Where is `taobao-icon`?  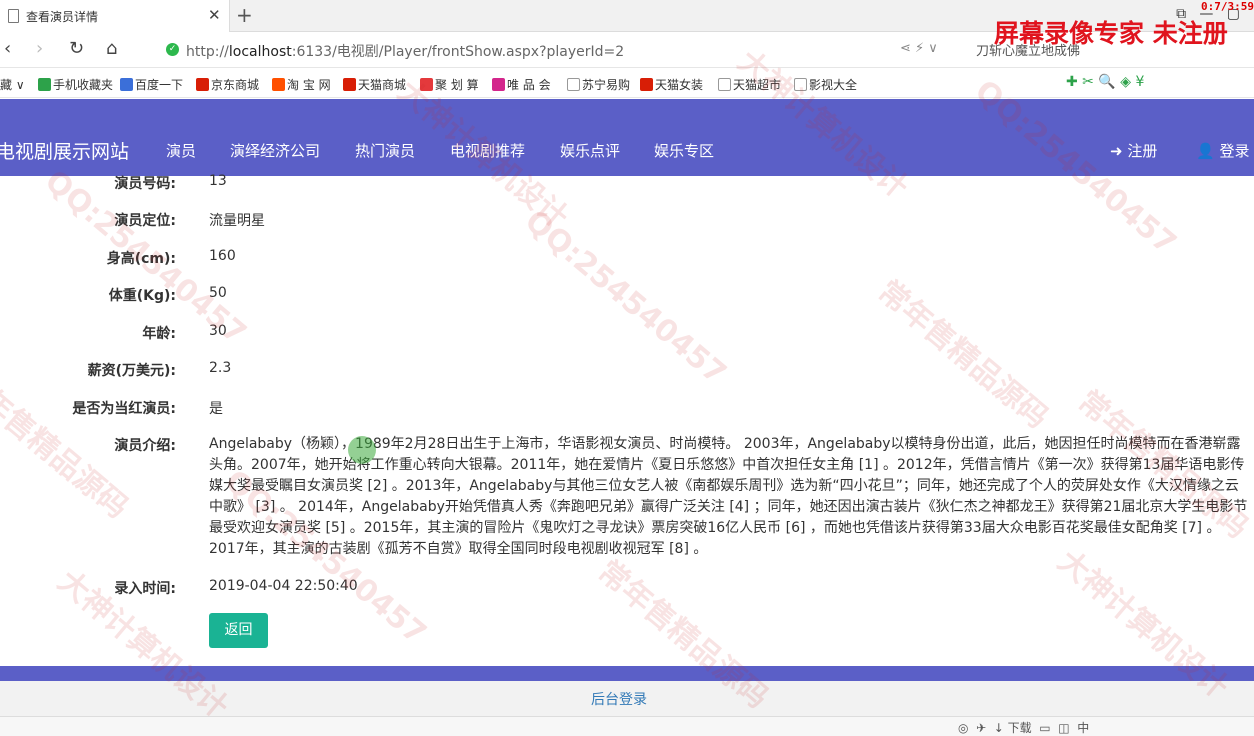 taobao-icon is located at coordinates (278, 84).